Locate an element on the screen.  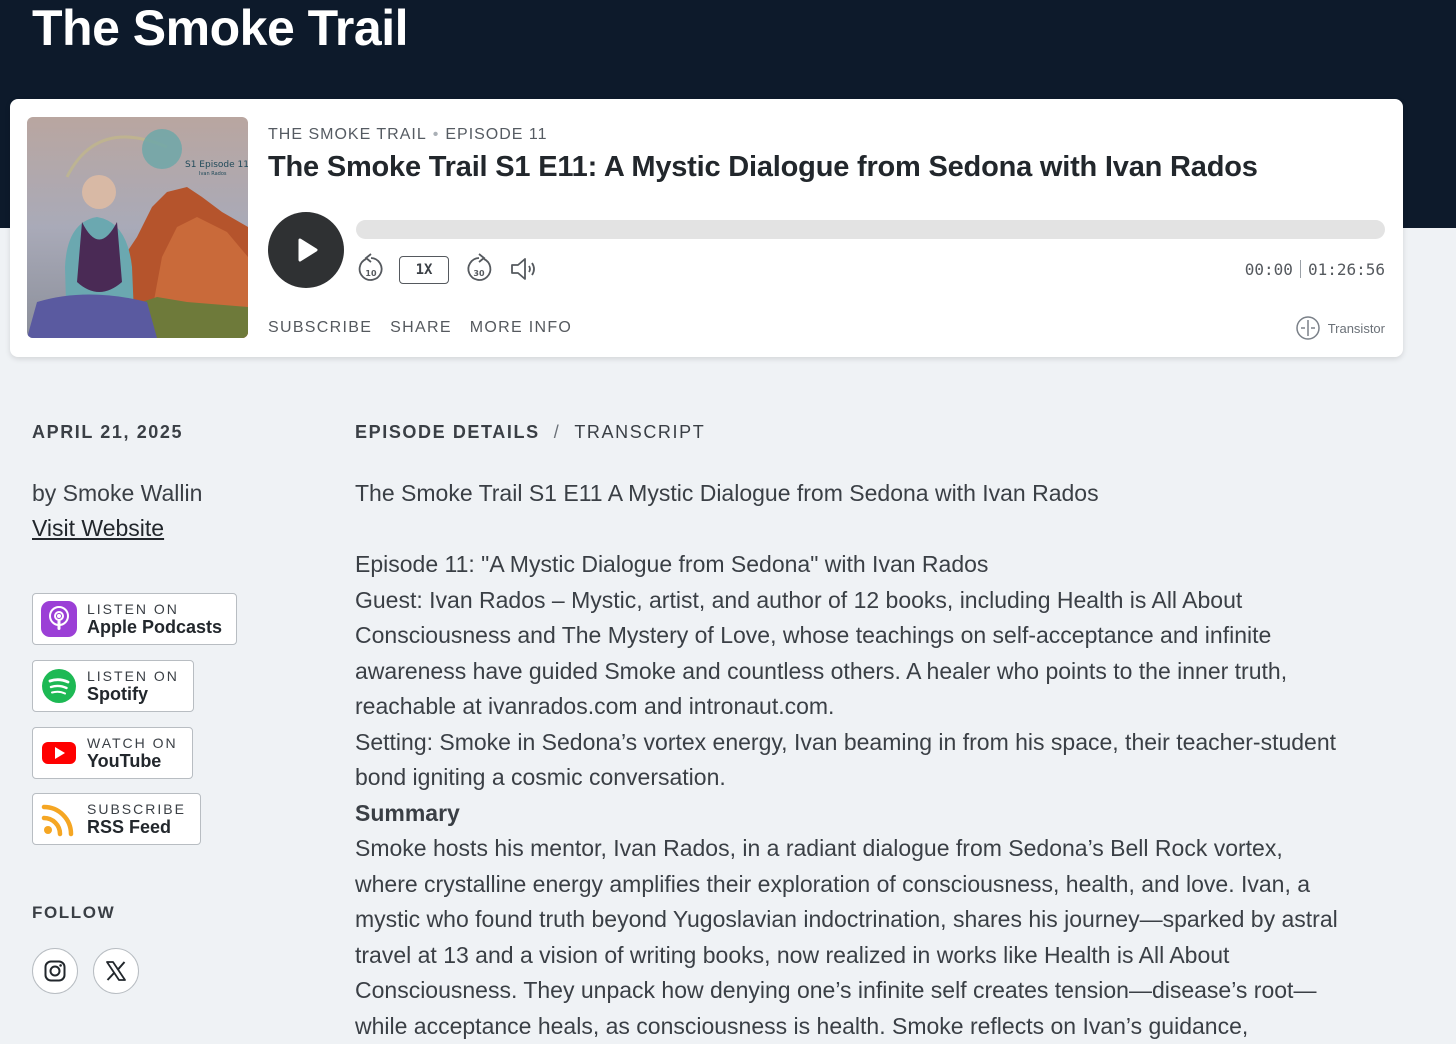
rss-icon is located at coordinates (57, 820).